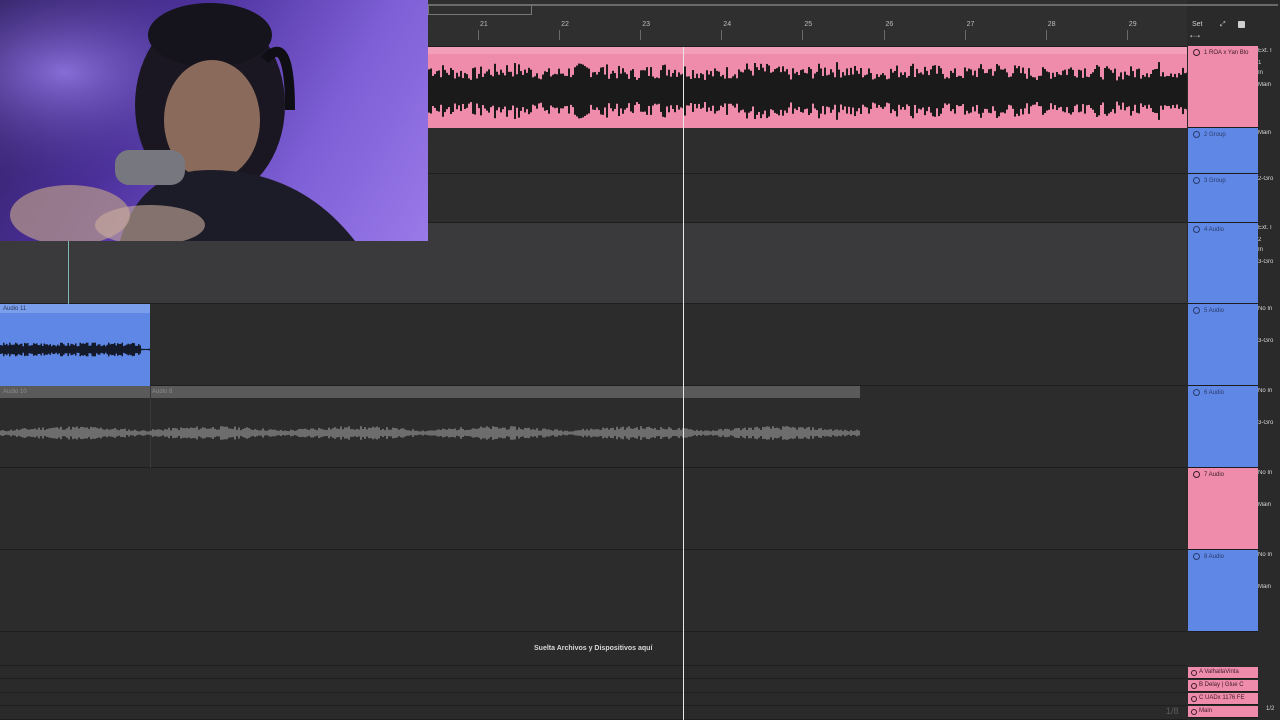 Image resolution: width=1280 pixels, height=720 pixels. What do you see at coordinates (970, 24) in the screenshot?
I see `bar-number: 27` at bounding box center [970, 24].